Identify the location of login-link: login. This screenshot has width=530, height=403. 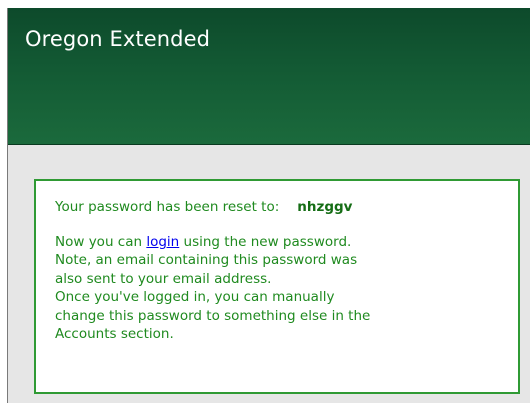
(162, 242).